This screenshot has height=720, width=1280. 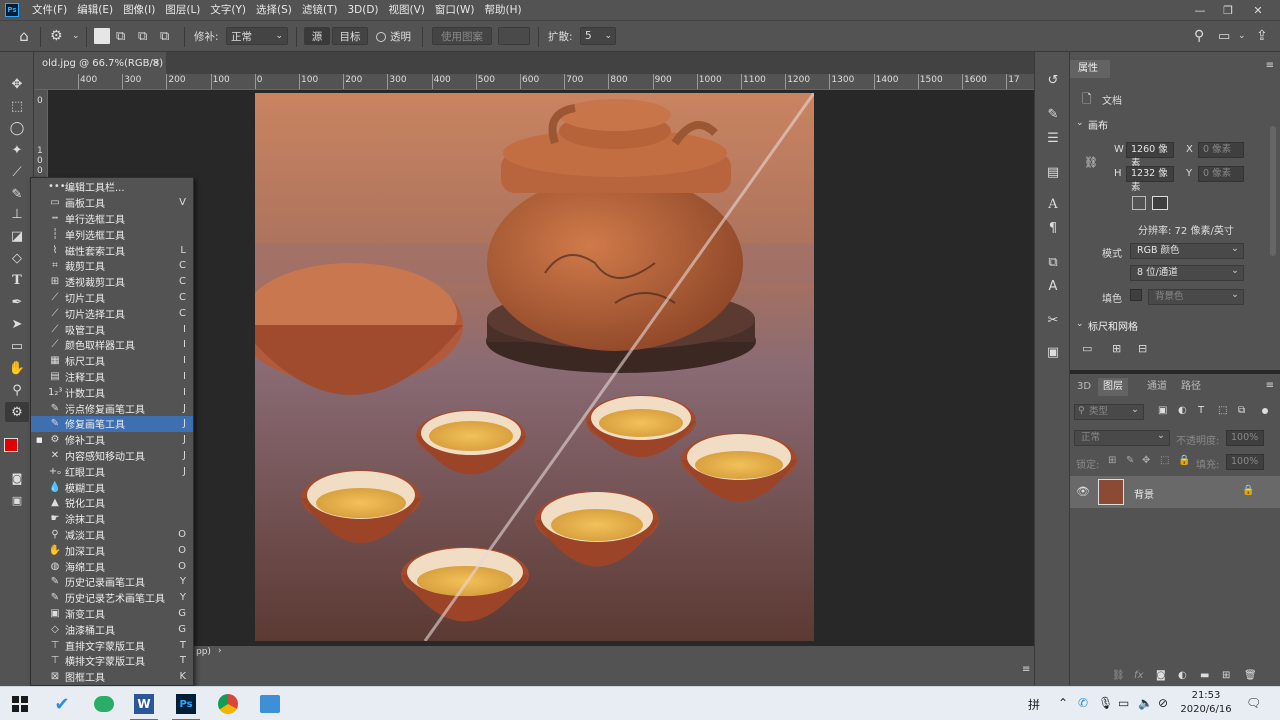 What do you see at coordinates (156, 63) in the screenshot?
I see `close-tab-icon: ✕` at bounding box center [156, 63].